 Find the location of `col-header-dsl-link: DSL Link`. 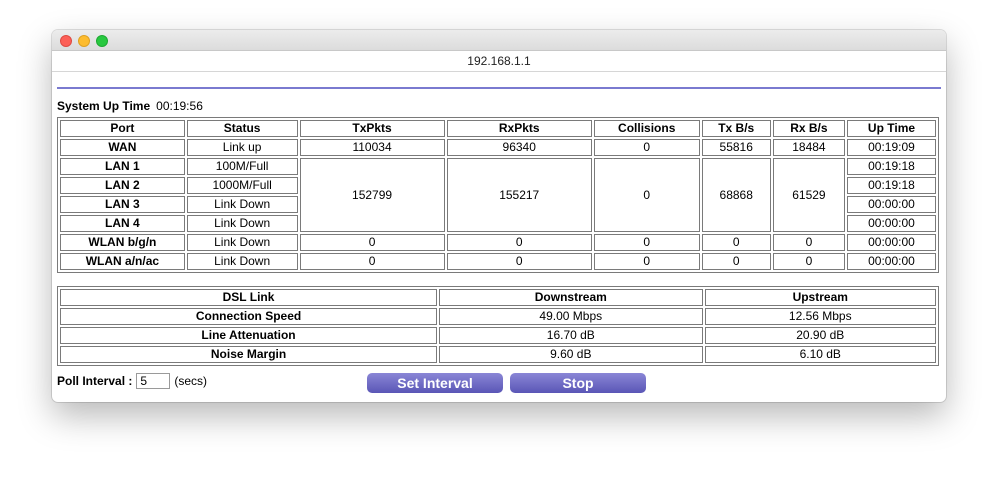

col-header-dsl-link: DSL Link is located at coordinates (249, 297).